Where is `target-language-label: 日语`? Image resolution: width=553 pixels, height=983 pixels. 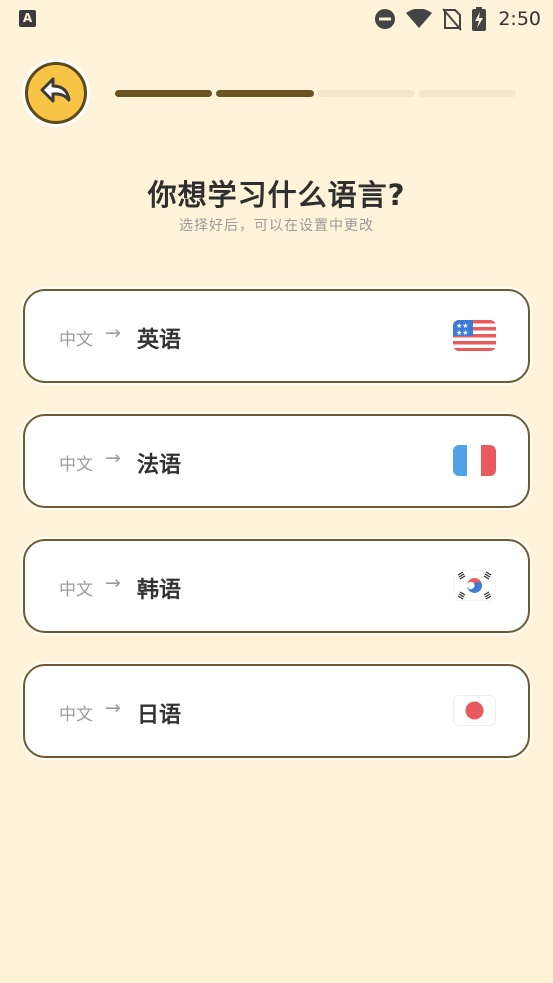 target-language-label: 日语 is located at coordinates (159, 715).